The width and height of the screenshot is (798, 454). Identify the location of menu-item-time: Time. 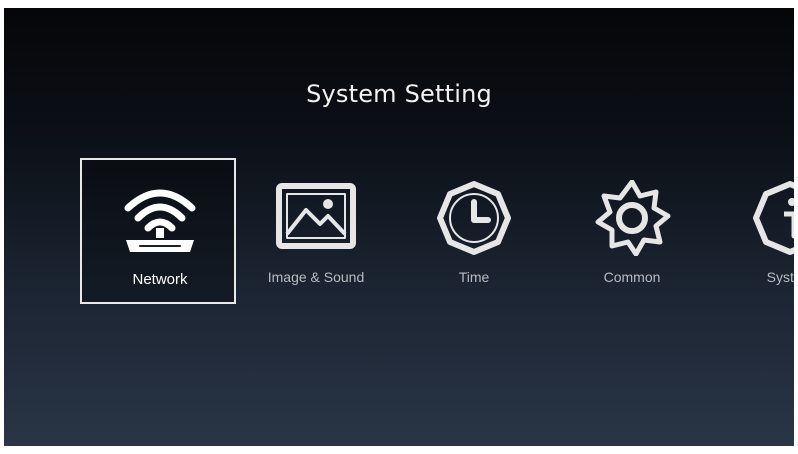
(474, 231).